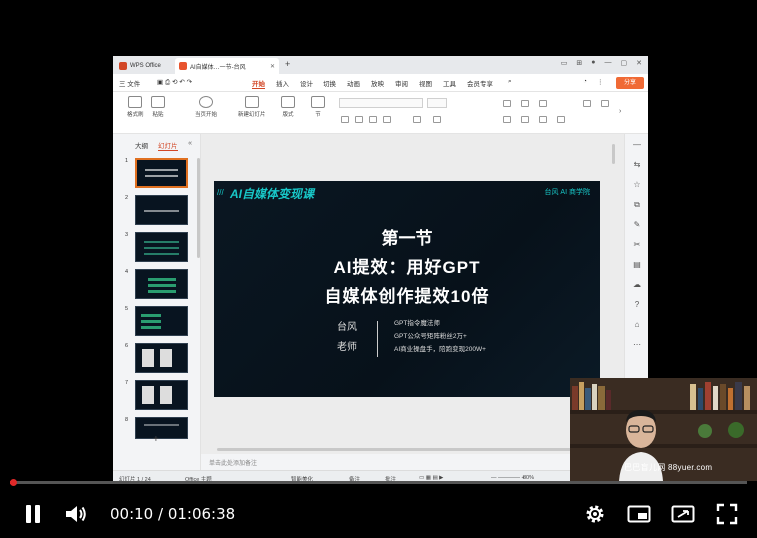 The height and width of the screenshot is (538, 757). I want to click on volume-icon, so click(76, 514).